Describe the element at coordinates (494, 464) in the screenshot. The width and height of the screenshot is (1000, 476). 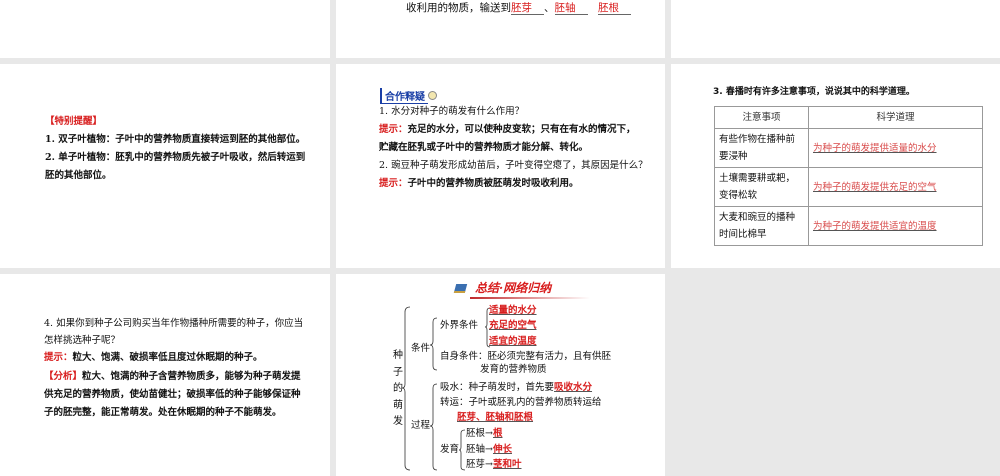
I see `develop-item: 胚芽→茎和叶` at that location.